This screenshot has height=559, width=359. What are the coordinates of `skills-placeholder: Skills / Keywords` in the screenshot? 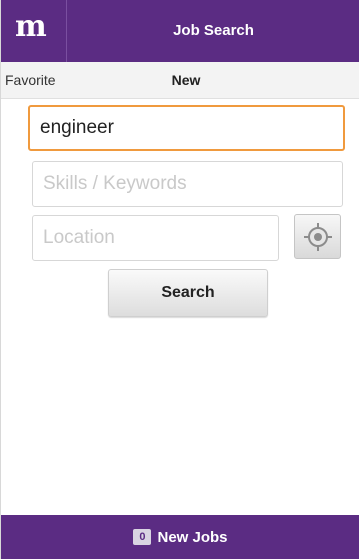 It's located at (115, 183).